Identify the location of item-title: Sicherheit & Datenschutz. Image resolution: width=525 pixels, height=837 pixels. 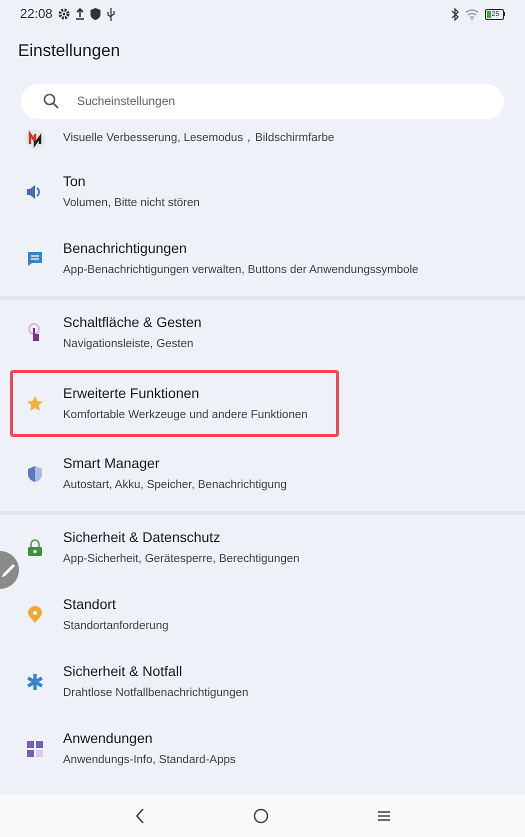
(142, 538).